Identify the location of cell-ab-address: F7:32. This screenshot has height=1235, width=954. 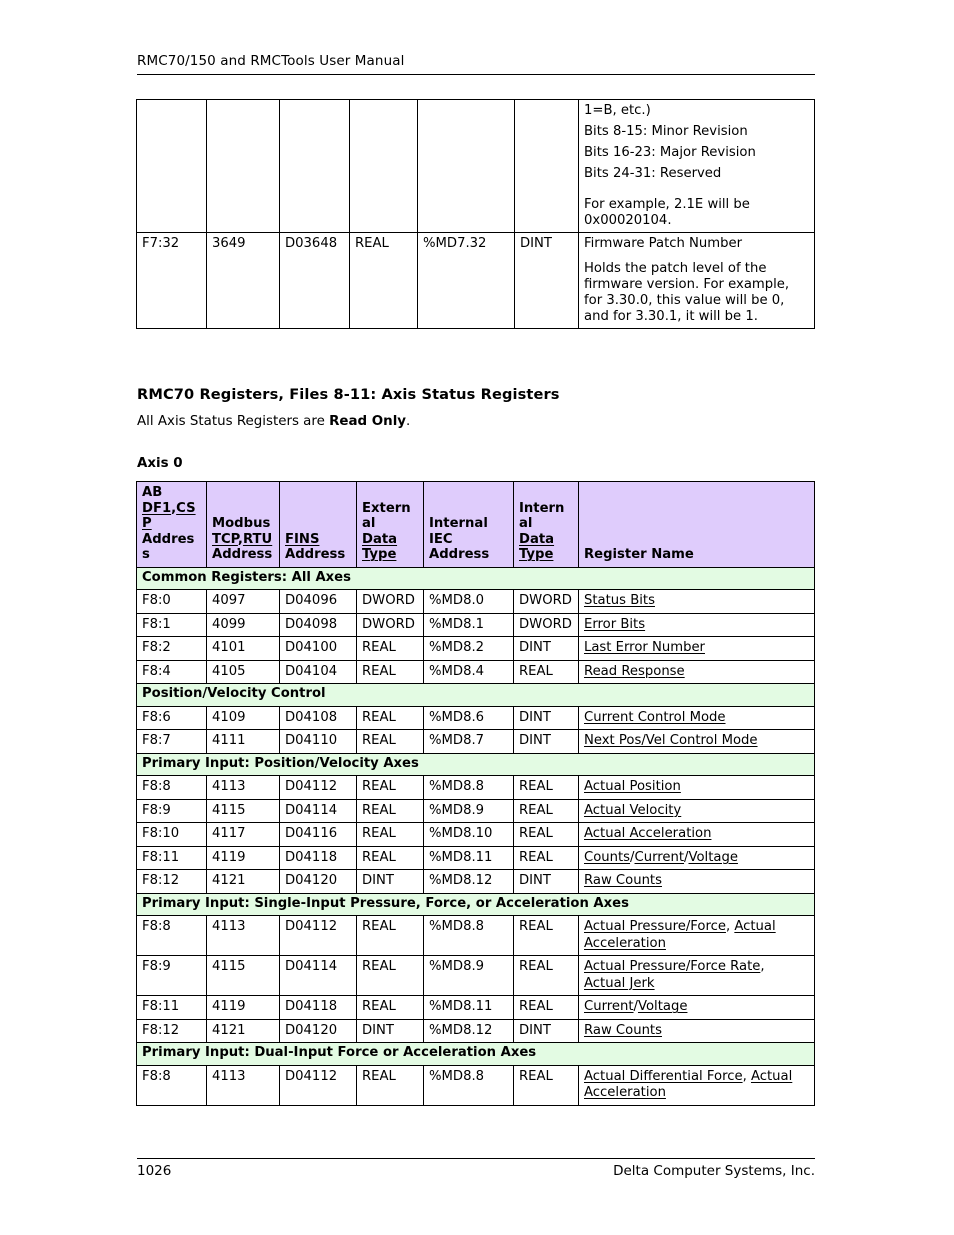
(171, 280).